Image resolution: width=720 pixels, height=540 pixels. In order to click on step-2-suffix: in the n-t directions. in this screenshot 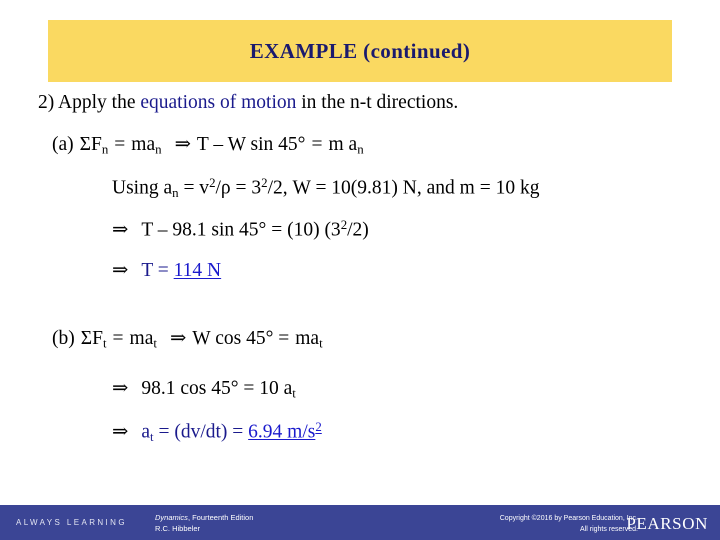, I will do `click(377, 102)`.